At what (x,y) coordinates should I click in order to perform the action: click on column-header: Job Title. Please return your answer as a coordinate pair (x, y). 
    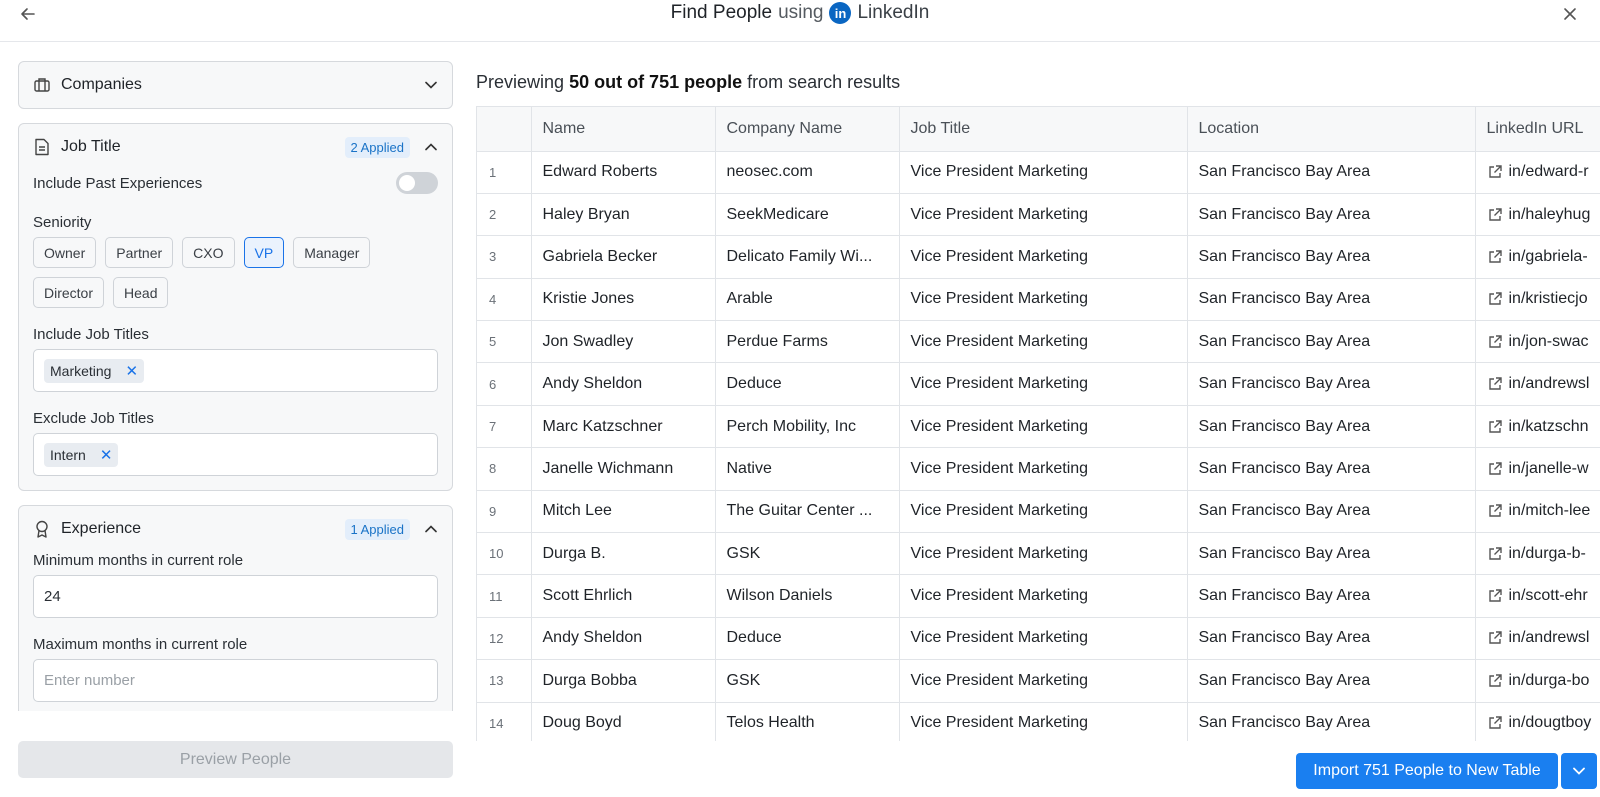
    Looking at the image, I should click on (1043, 129).